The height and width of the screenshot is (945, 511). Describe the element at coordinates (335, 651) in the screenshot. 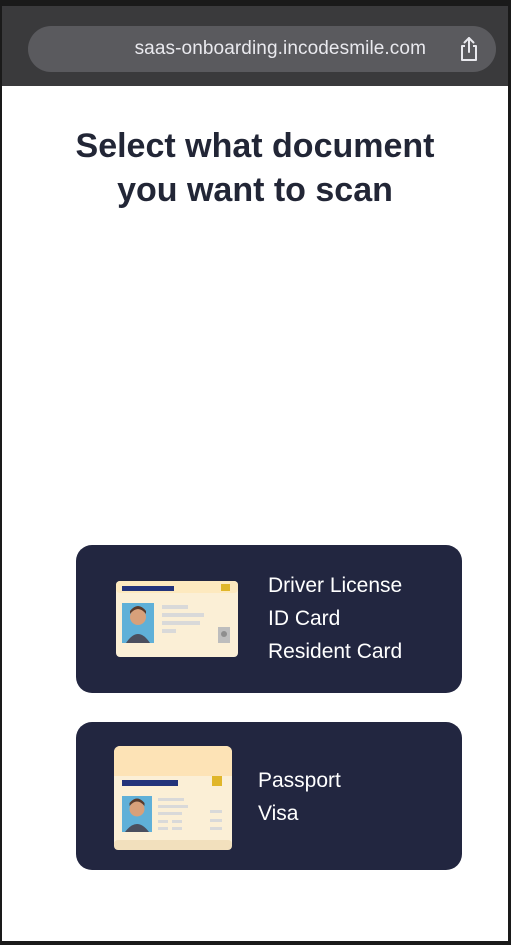

I see `option-label: Resident Card` at that location.